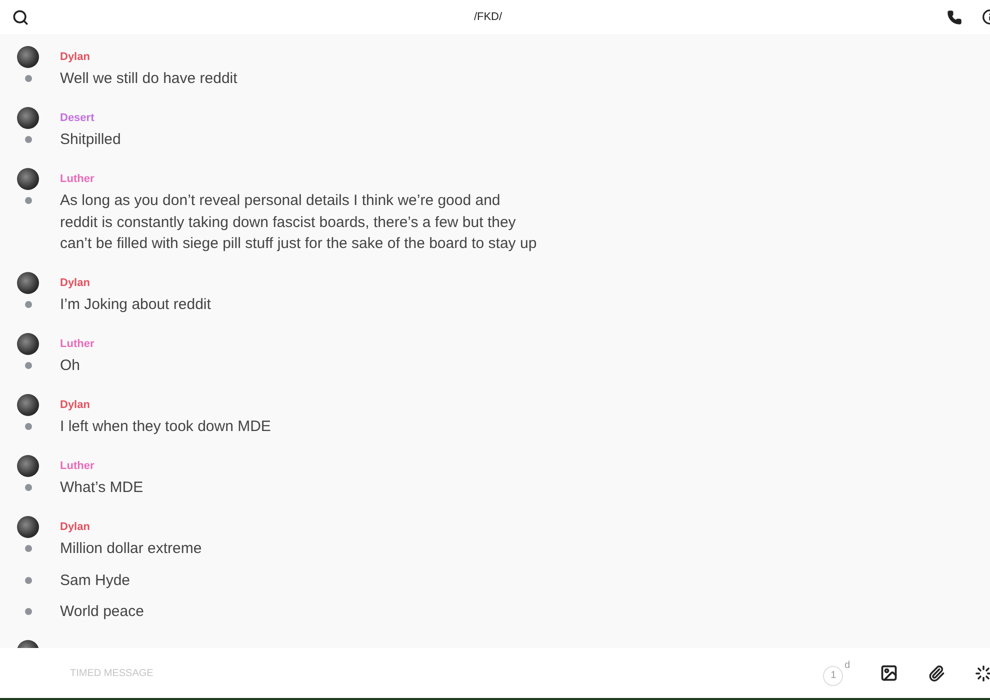 Image resolution: width=990 pixels, height=700 pixels. What do you see at coordinates (165, 427) in the screenshot?
I see `message-text: I left when they took down MDE` at bounding box center [165, 427].